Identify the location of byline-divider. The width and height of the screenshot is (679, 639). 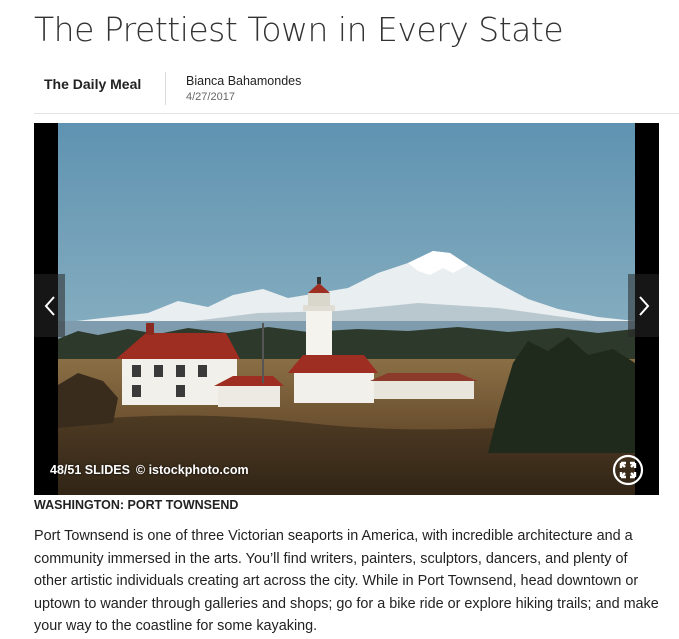
(165, 88).